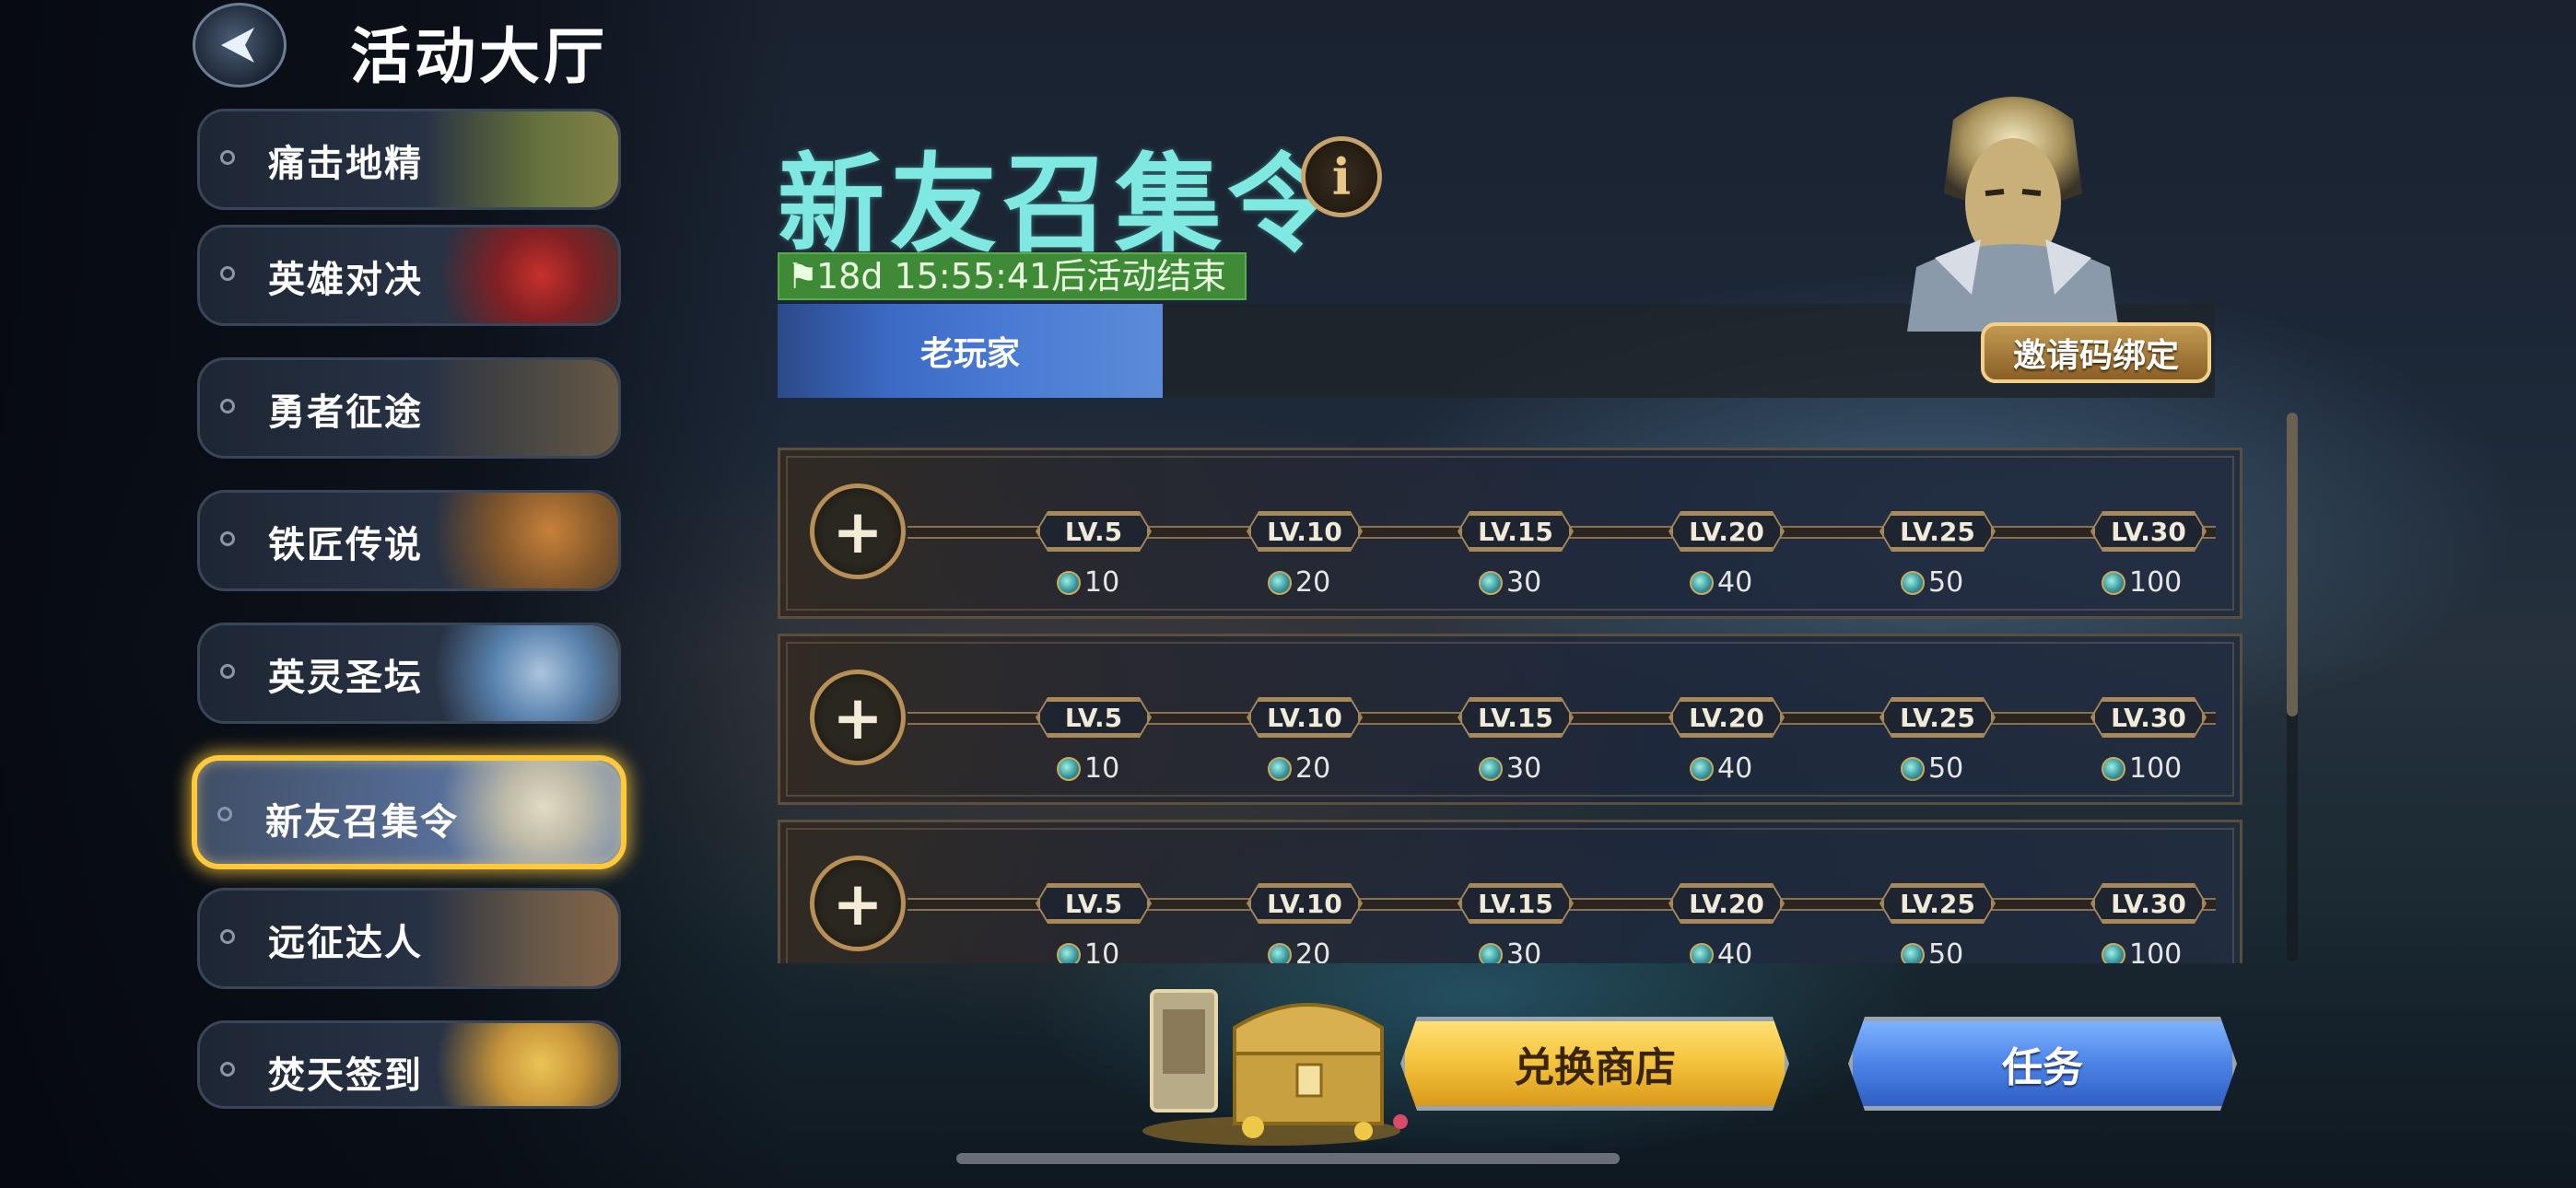 The width and height of the screenshot is (2576, 1188). What do you see at coordinates (521, 540) in the screenshot?
I see `blacksmith-art` at bounding box center [521, 540].